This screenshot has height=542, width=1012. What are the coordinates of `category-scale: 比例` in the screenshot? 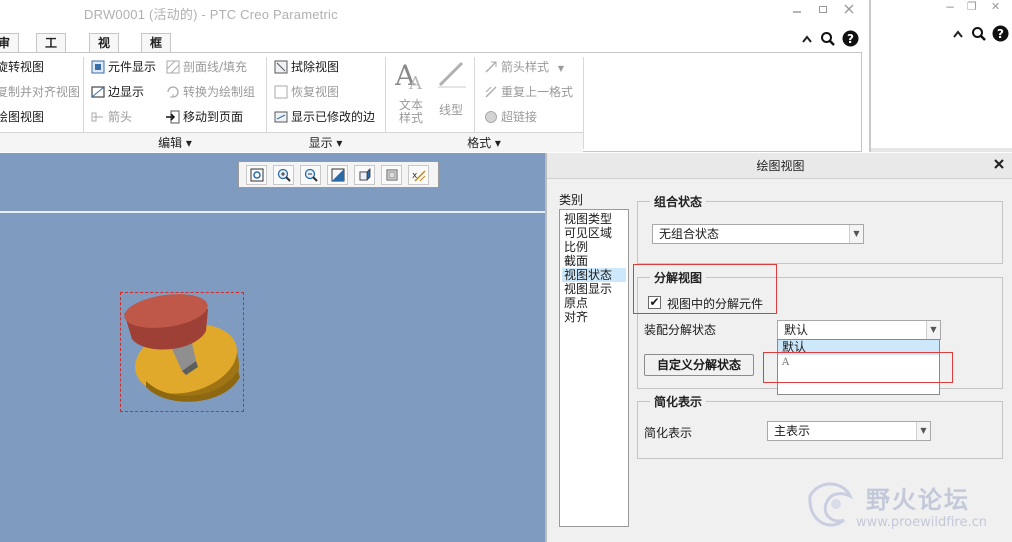 It's located at (576, 247).